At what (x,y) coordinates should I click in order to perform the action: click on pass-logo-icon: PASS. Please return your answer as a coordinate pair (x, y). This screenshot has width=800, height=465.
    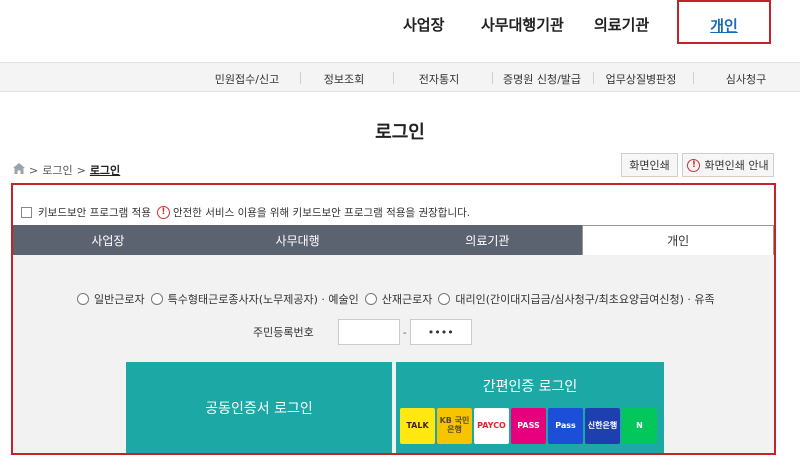
    Looking at the image, I should click on (528, 426).